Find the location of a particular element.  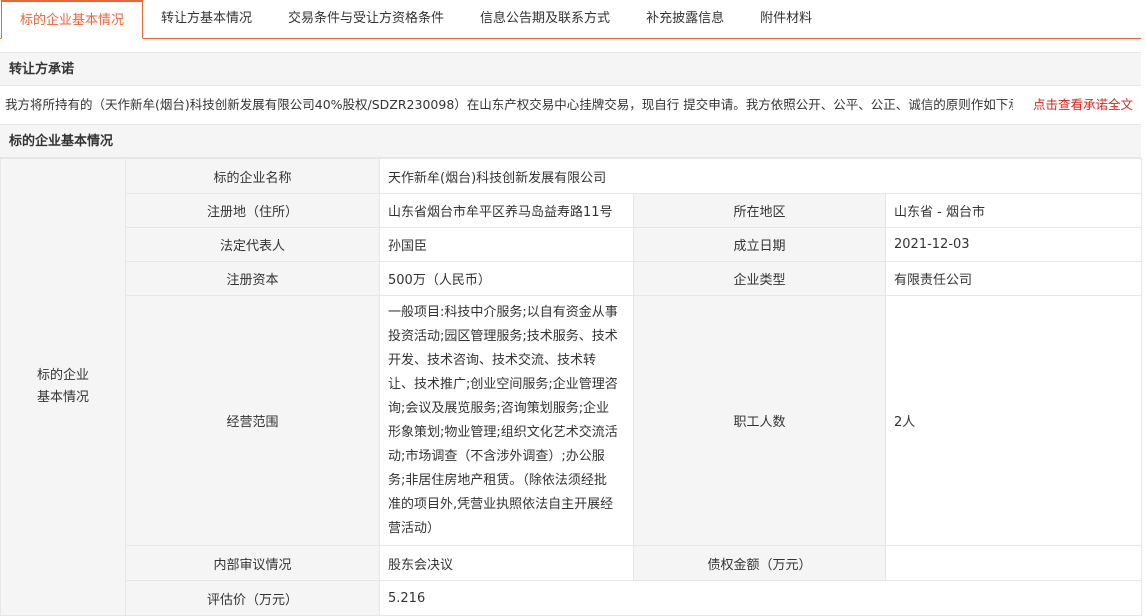

company-type-value: 有限责任公司 is located at coordinates (1013, 278).